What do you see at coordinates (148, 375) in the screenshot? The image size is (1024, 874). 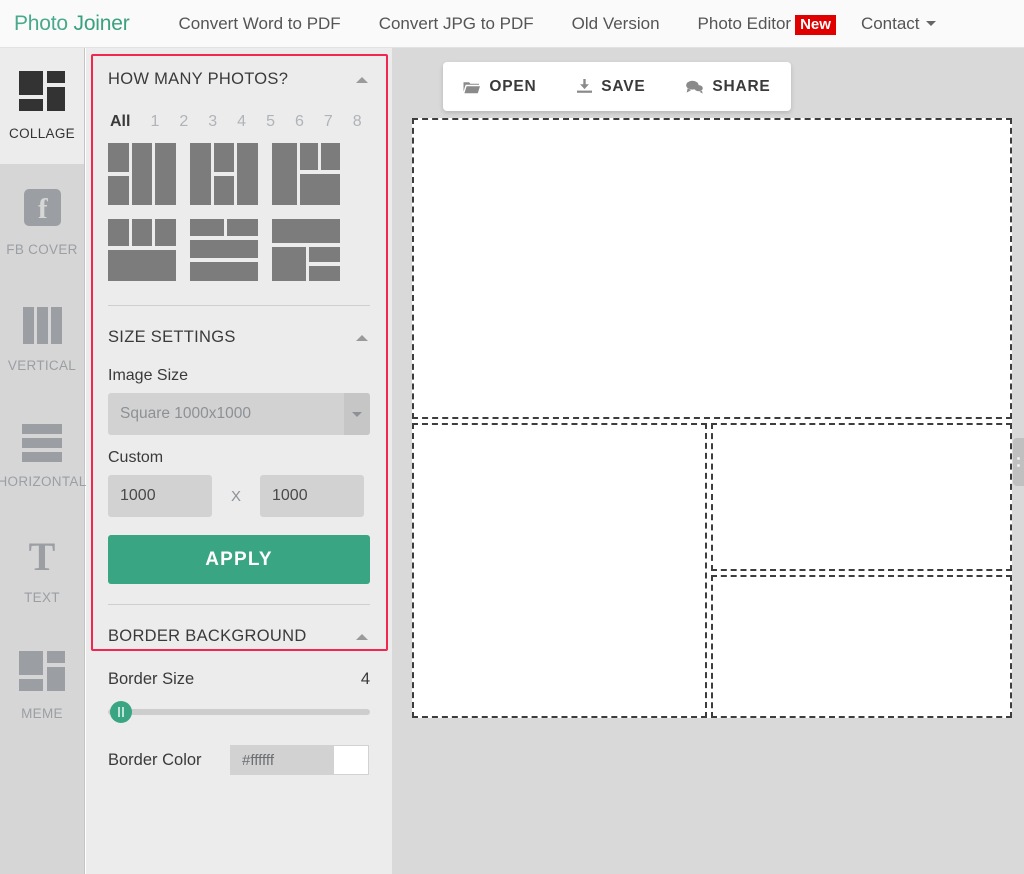 I see `image-size-label: Image Size` at bounding box center [148, 375].